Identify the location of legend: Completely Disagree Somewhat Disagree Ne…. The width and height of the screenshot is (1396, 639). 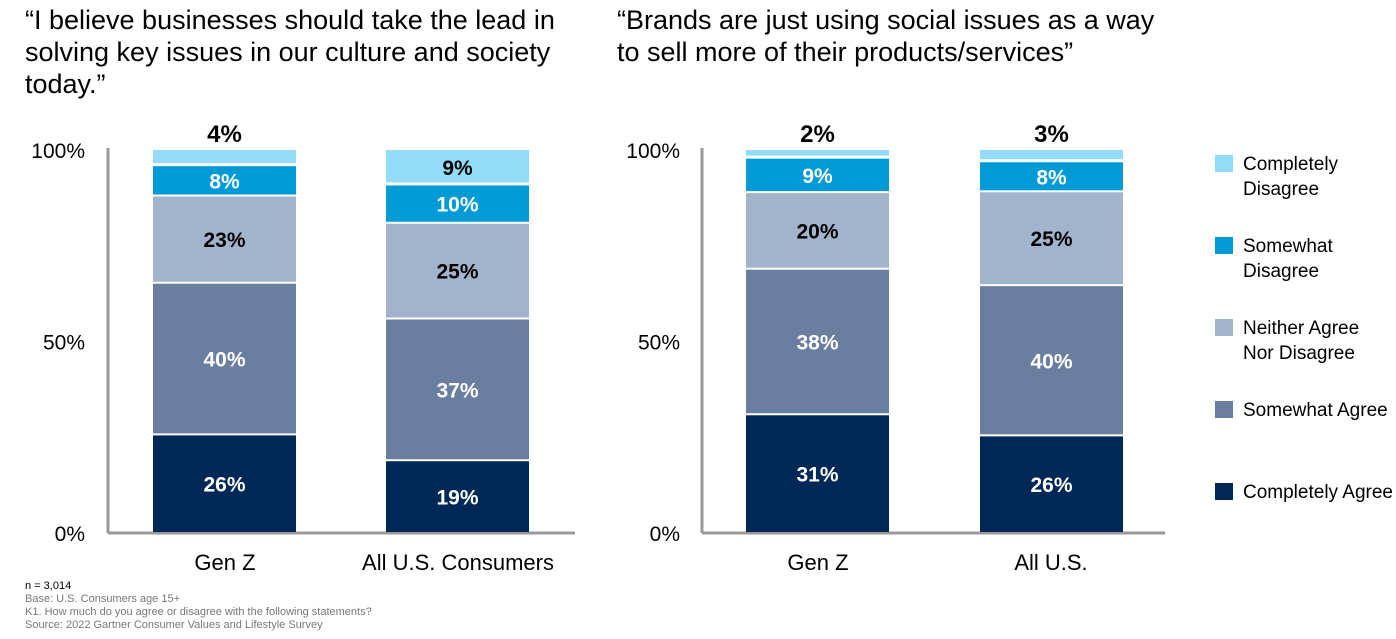
(1304, 357).